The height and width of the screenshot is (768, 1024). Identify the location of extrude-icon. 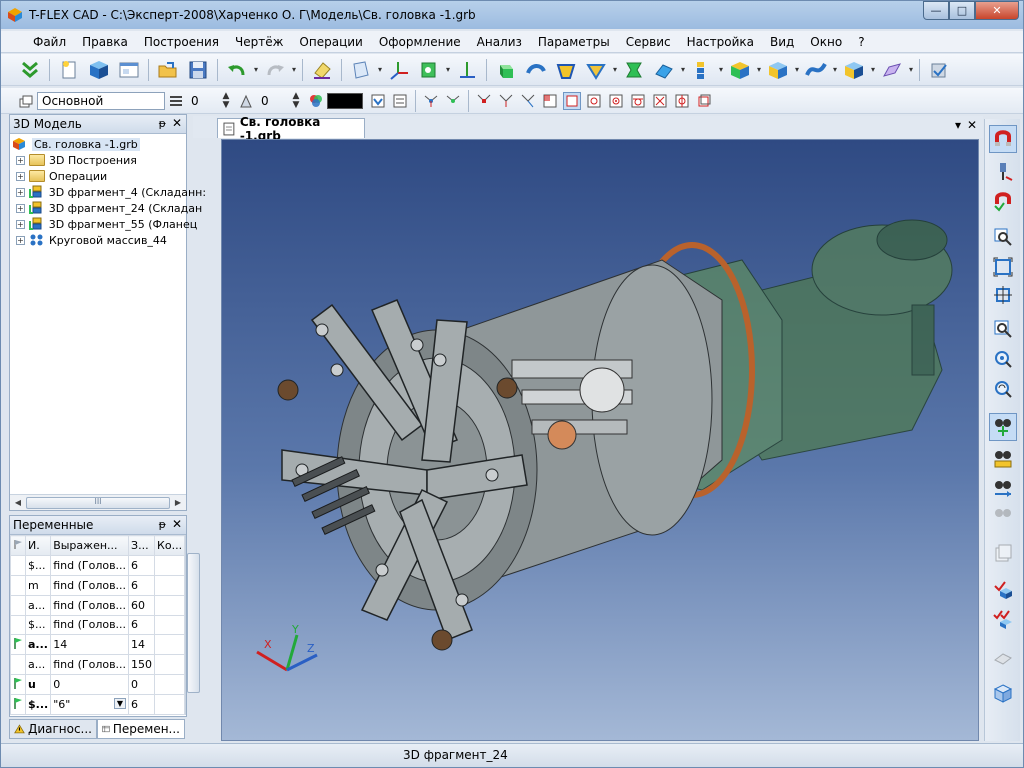
(506, 70).